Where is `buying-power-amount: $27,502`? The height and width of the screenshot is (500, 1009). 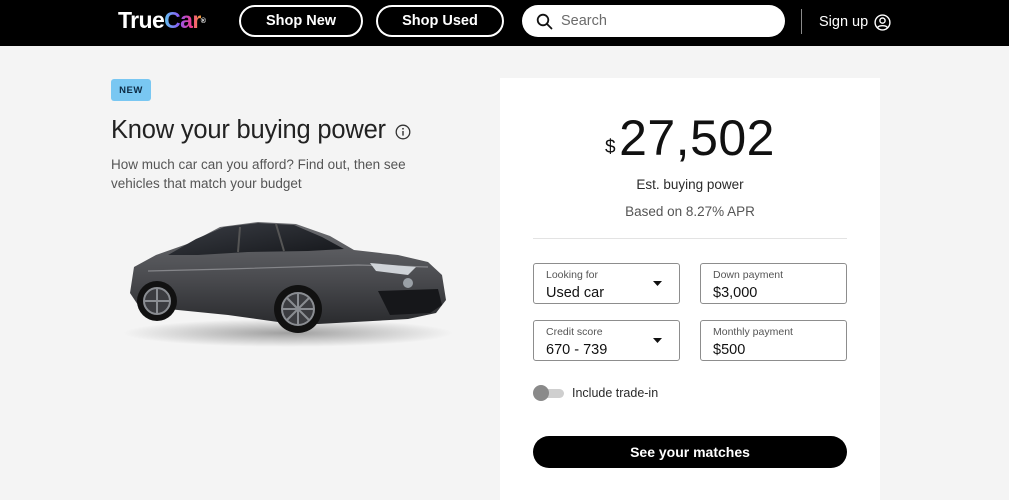 buying-power-amount: $27,502 is located at coordinates (690, 138).